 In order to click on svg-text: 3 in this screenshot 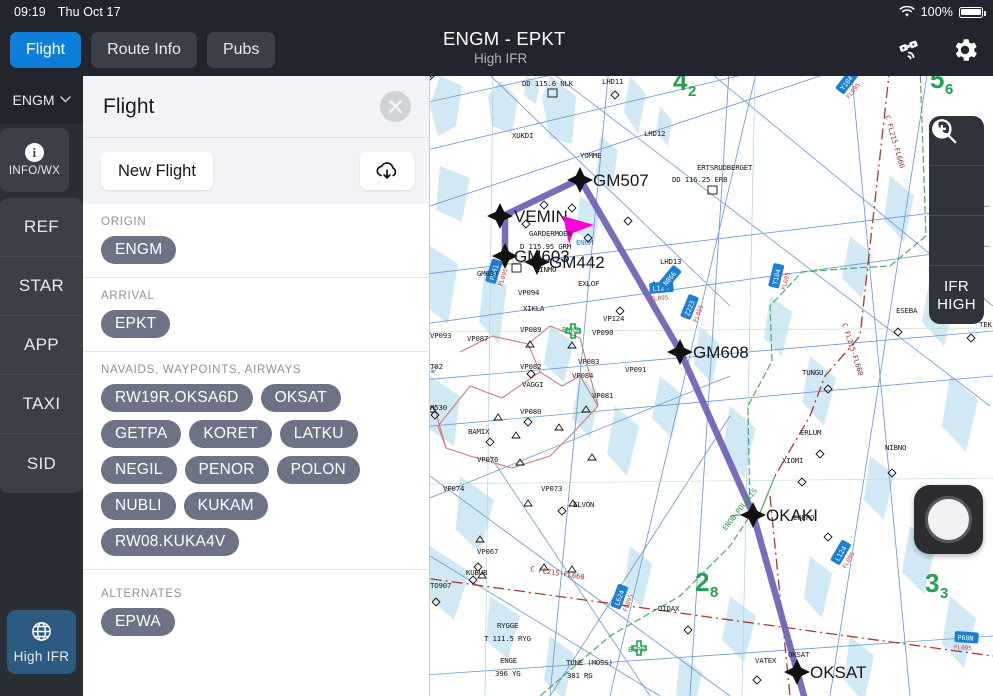, I will do `click(944, 593)`.